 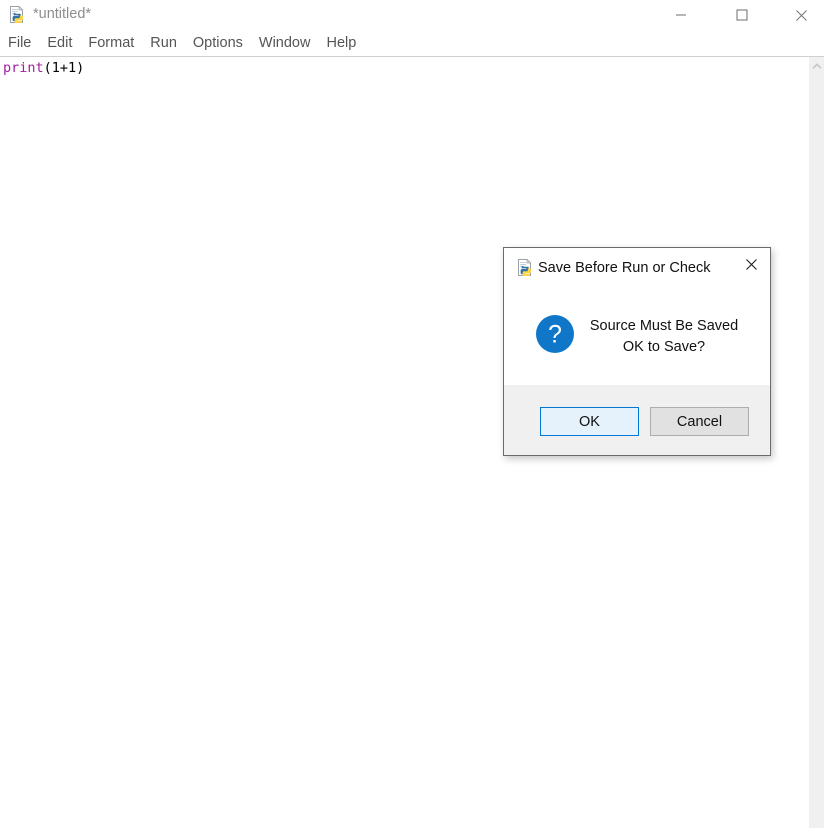 I want to click on dialog-title-bar: Save Before Run or Check, so click(x=637, y=267).